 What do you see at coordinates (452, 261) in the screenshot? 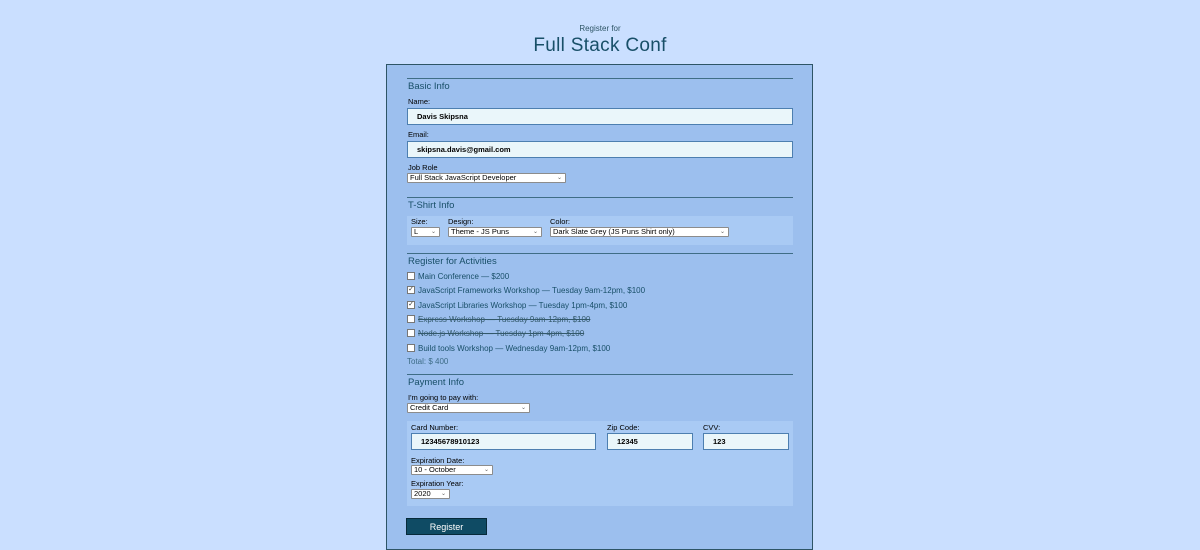
I see `activities-legend: Register for Activities` at bounding box center [452, 261].